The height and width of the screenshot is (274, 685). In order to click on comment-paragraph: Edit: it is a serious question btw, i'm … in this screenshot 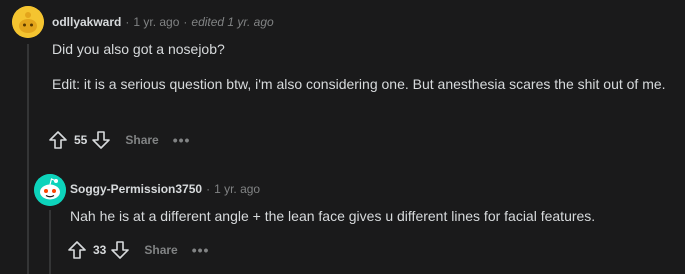, I will do `click(359, 84)`.